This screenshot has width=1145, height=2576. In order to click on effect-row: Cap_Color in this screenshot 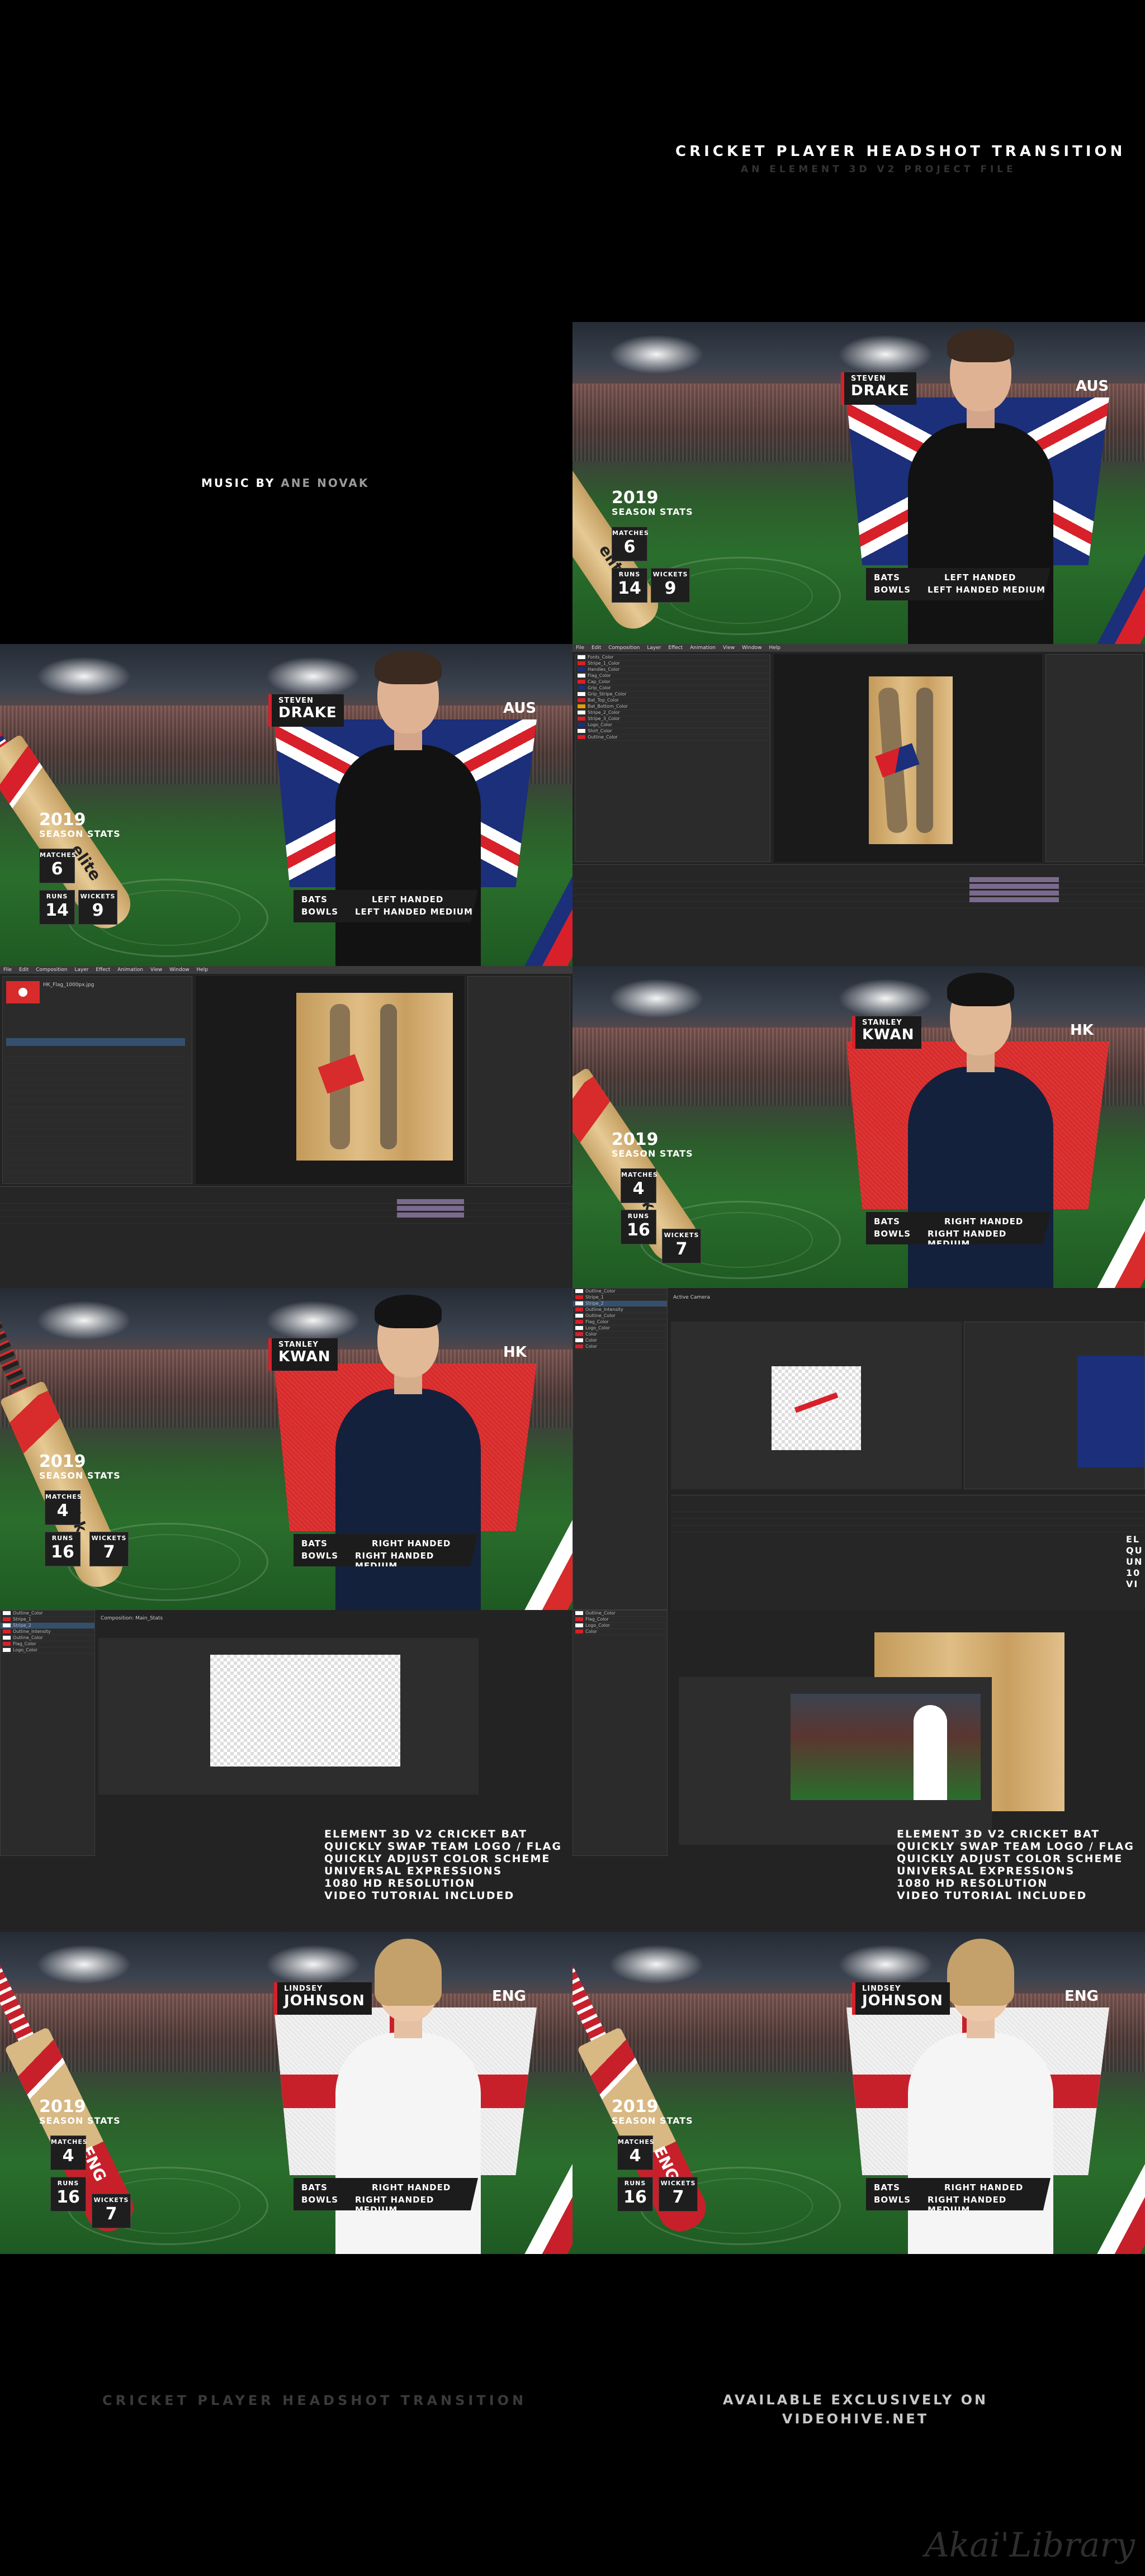, I will do `click(672, 682)`.